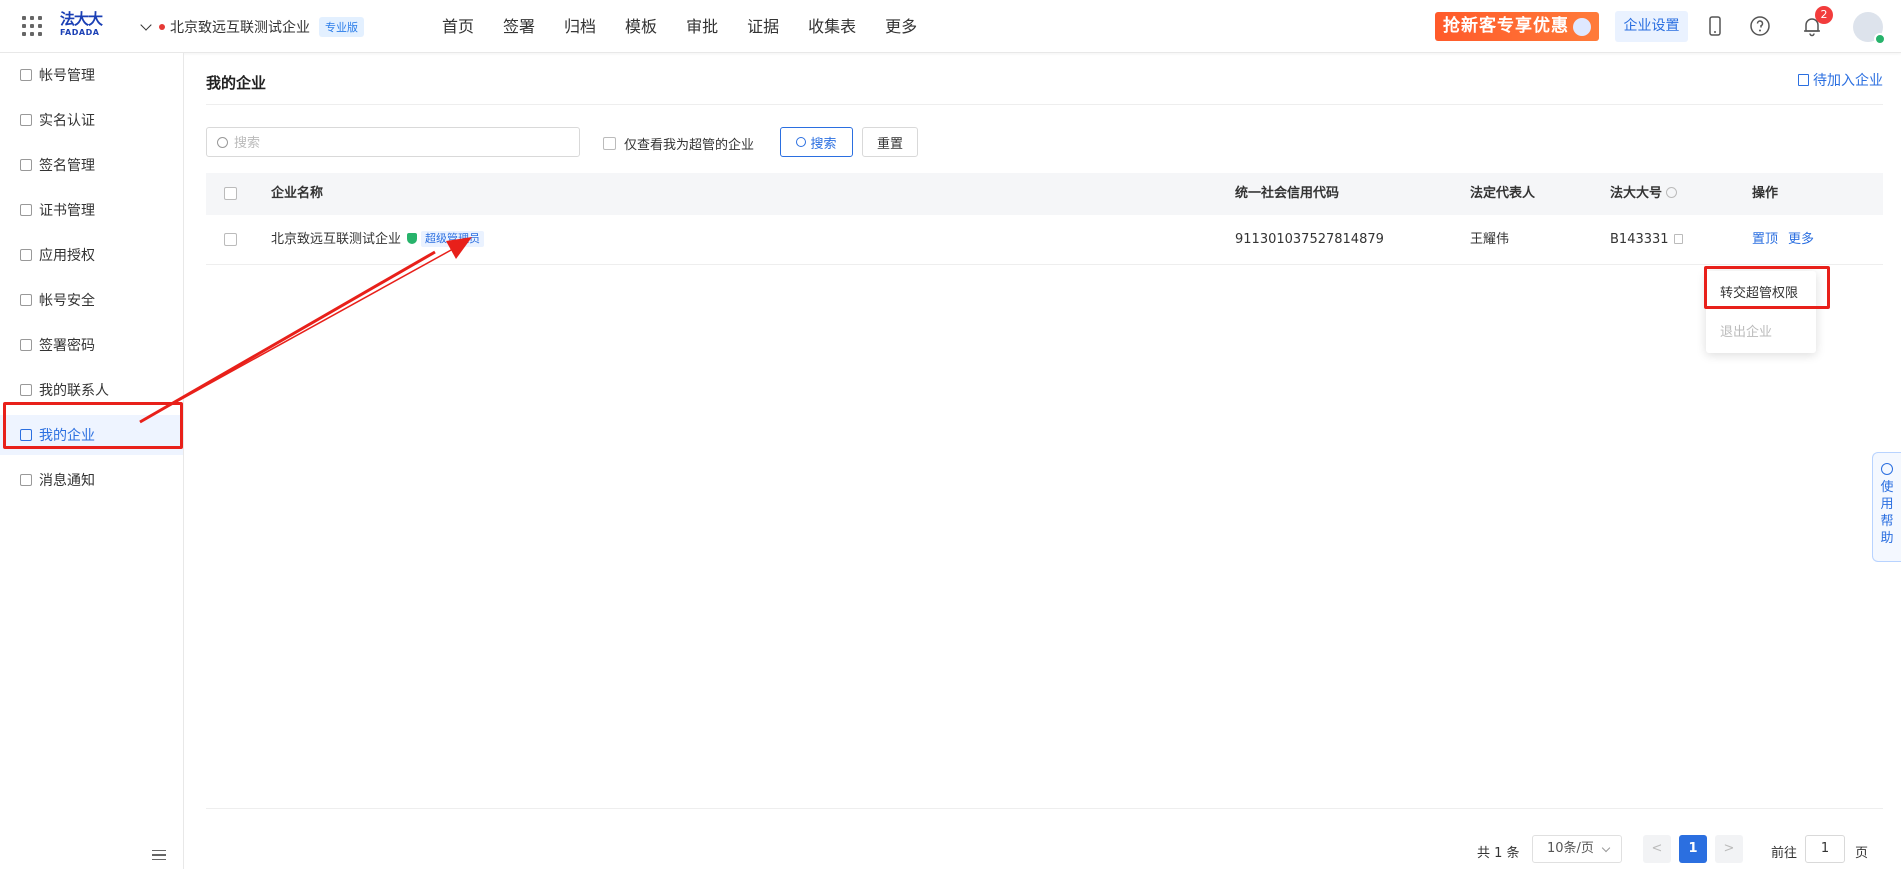 The height and width of the screenshot is (869, 1901). What do you see at coordinates (609, 143) in the screenshot?
I see `only-super-checkbox` at bounding box center [609, 143].